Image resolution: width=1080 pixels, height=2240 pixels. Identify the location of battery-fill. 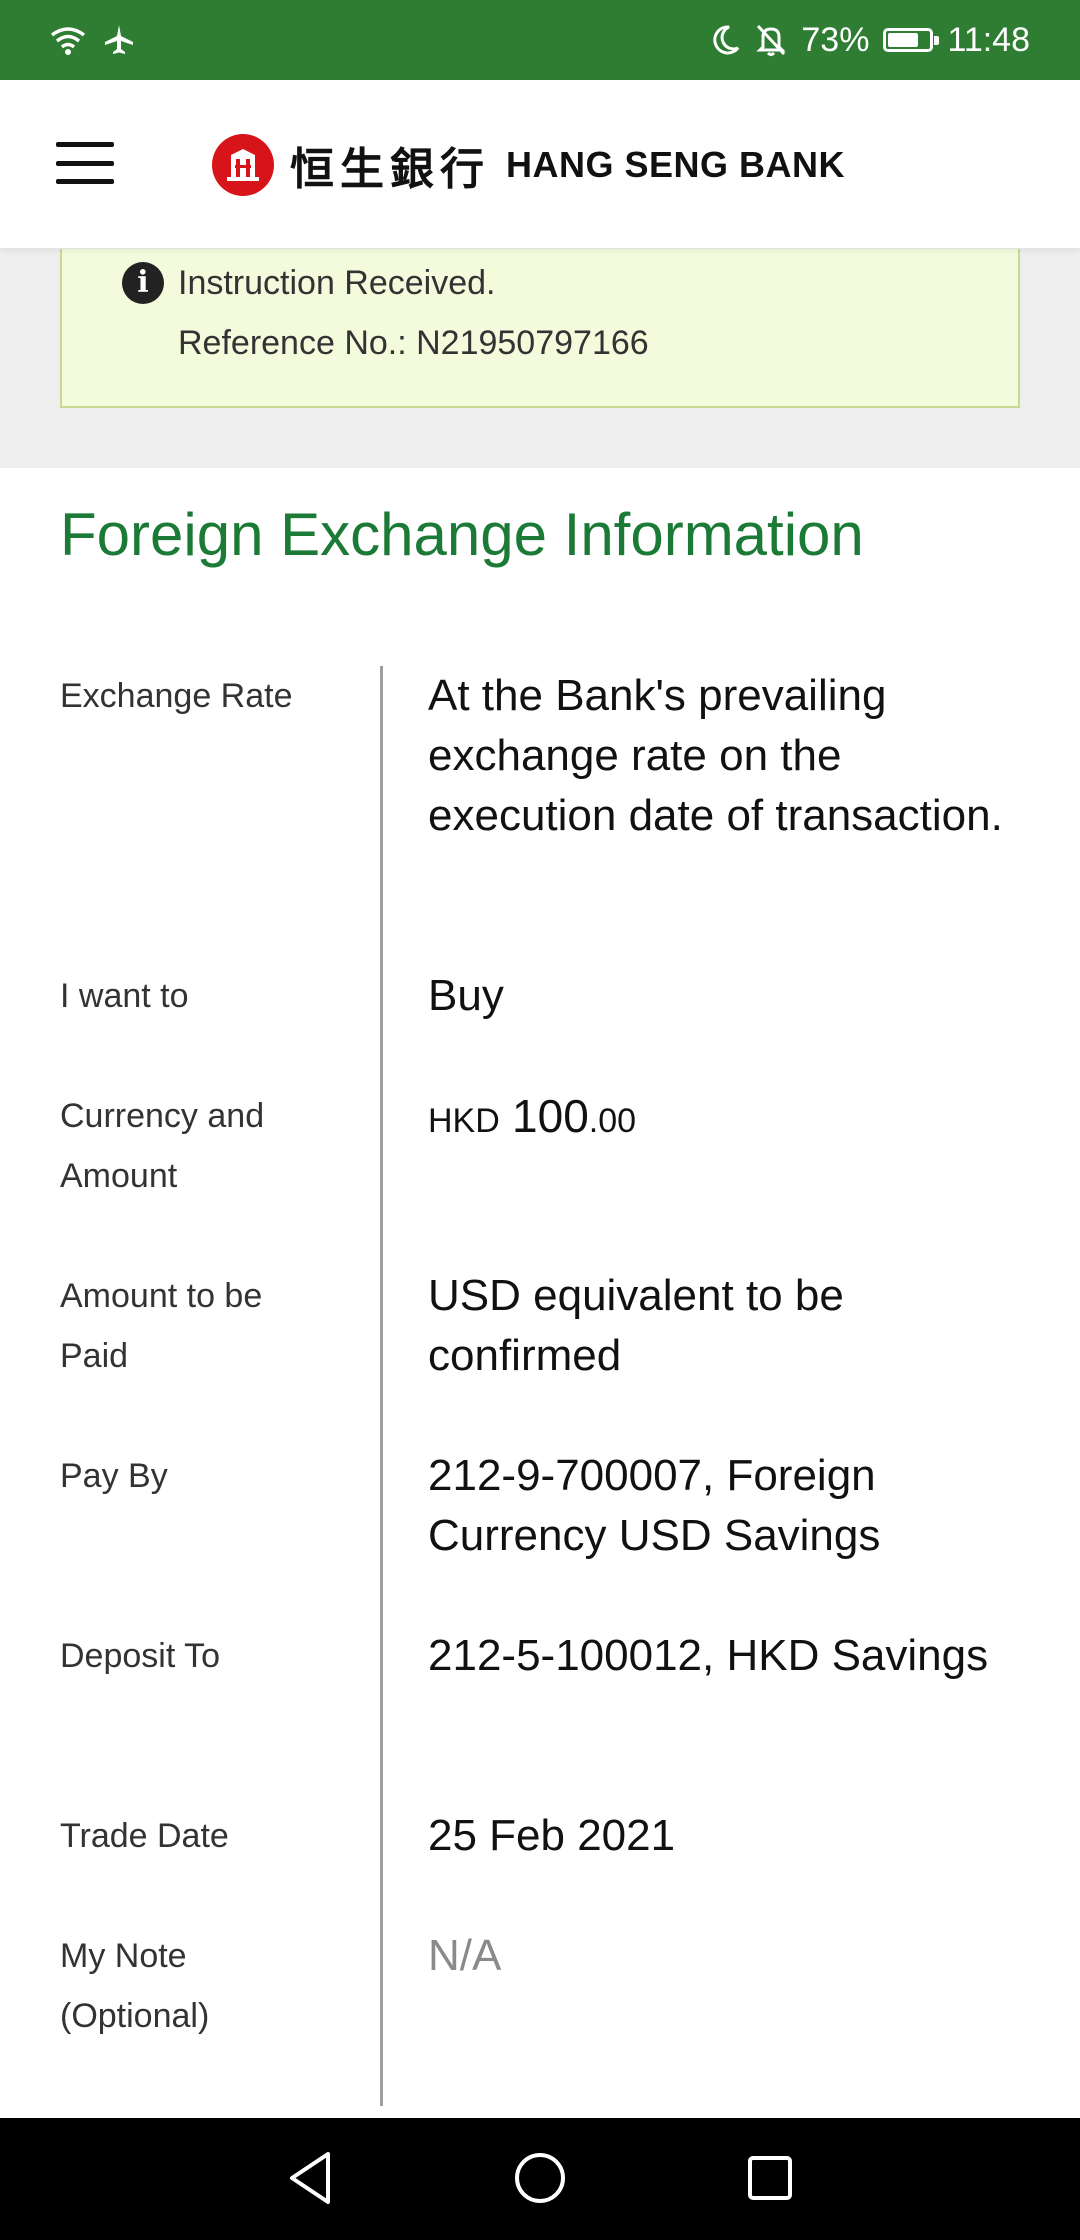
(903, 40).